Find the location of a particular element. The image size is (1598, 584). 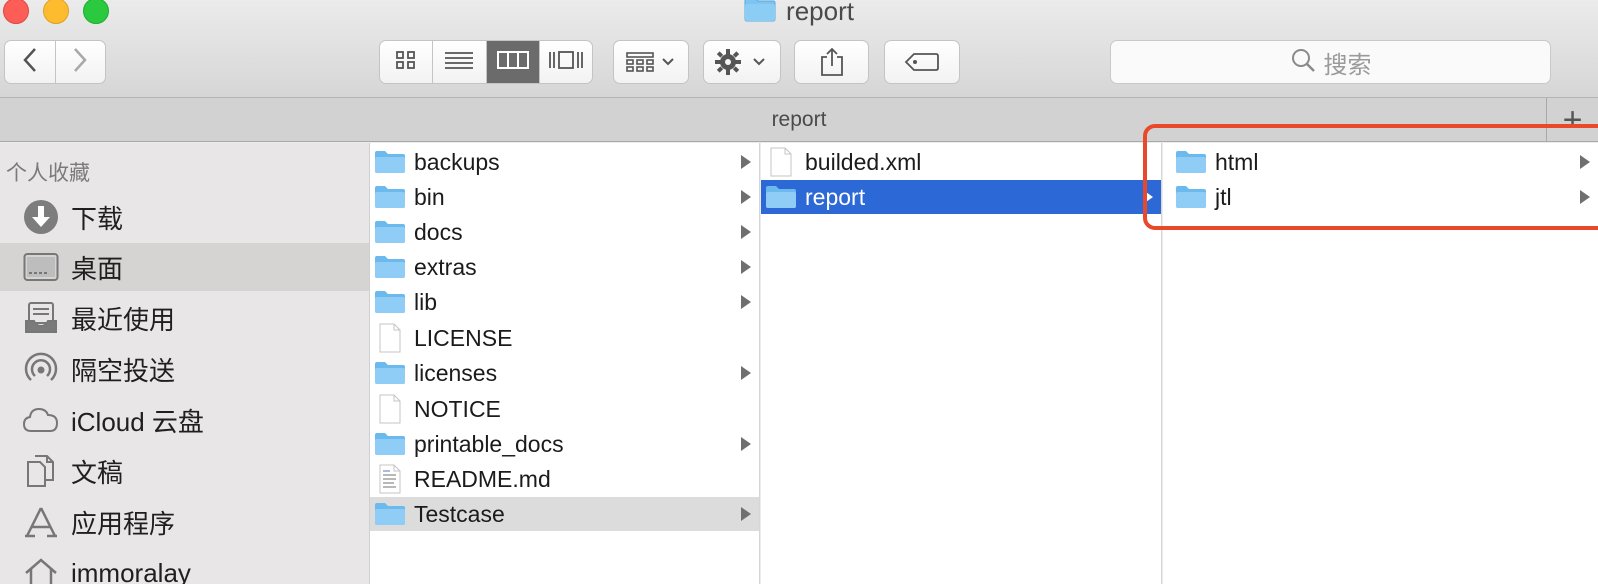

column-view-button is located at coordinates (512, 62).